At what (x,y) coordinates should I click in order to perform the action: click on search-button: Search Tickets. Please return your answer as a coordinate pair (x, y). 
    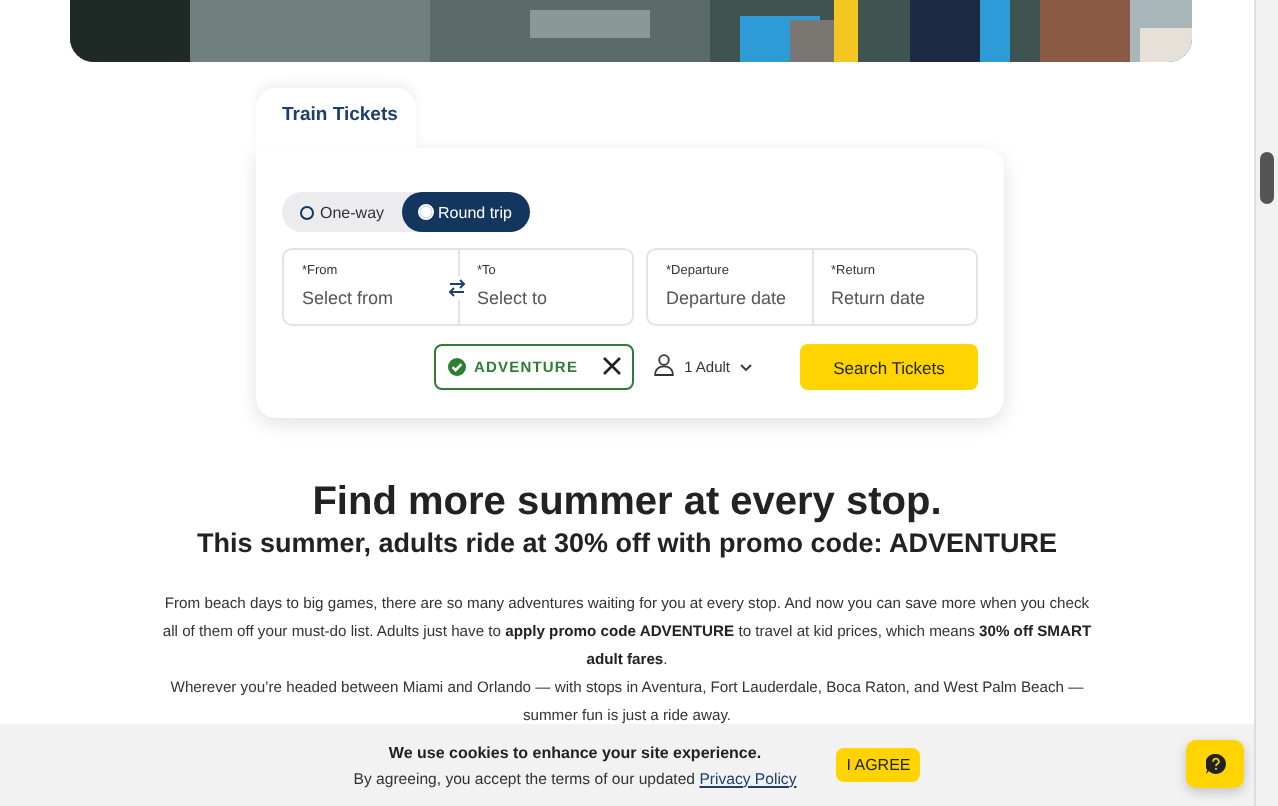
    Looking at the image, I should click on (889, 367).